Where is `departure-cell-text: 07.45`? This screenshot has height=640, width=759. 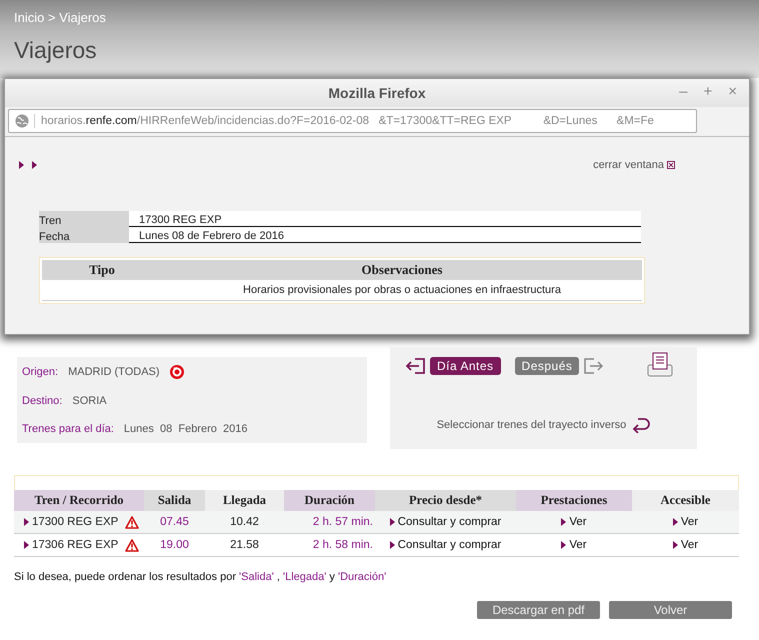
departure-cell-text: 07.45 is located at coordinates (174, 522).